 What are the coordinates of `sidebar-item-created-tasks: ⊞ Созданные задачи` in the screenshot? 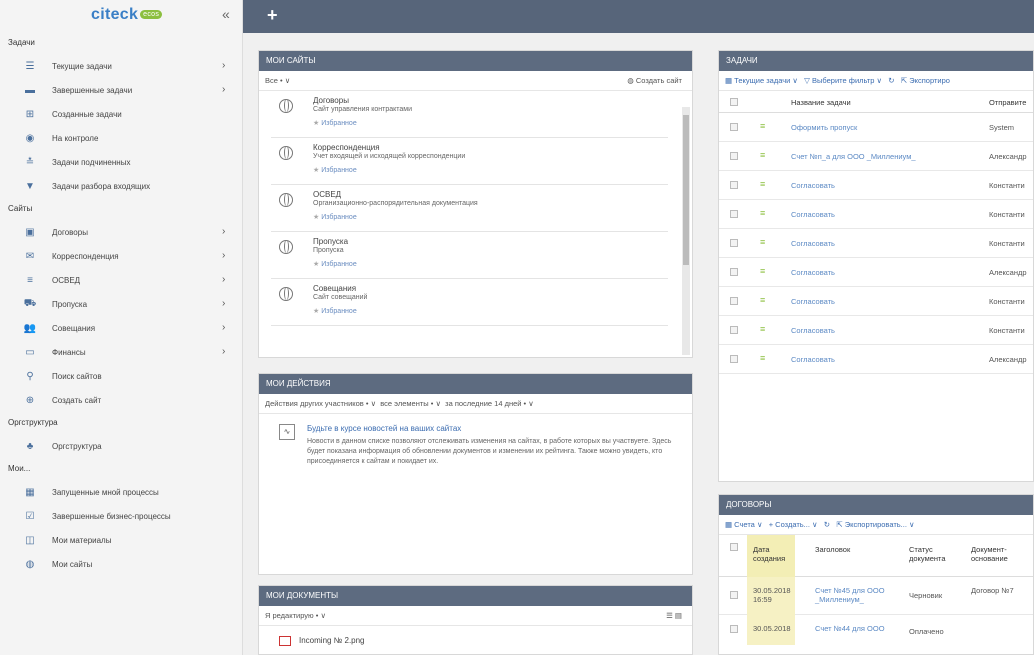 It's located at (121, 114).